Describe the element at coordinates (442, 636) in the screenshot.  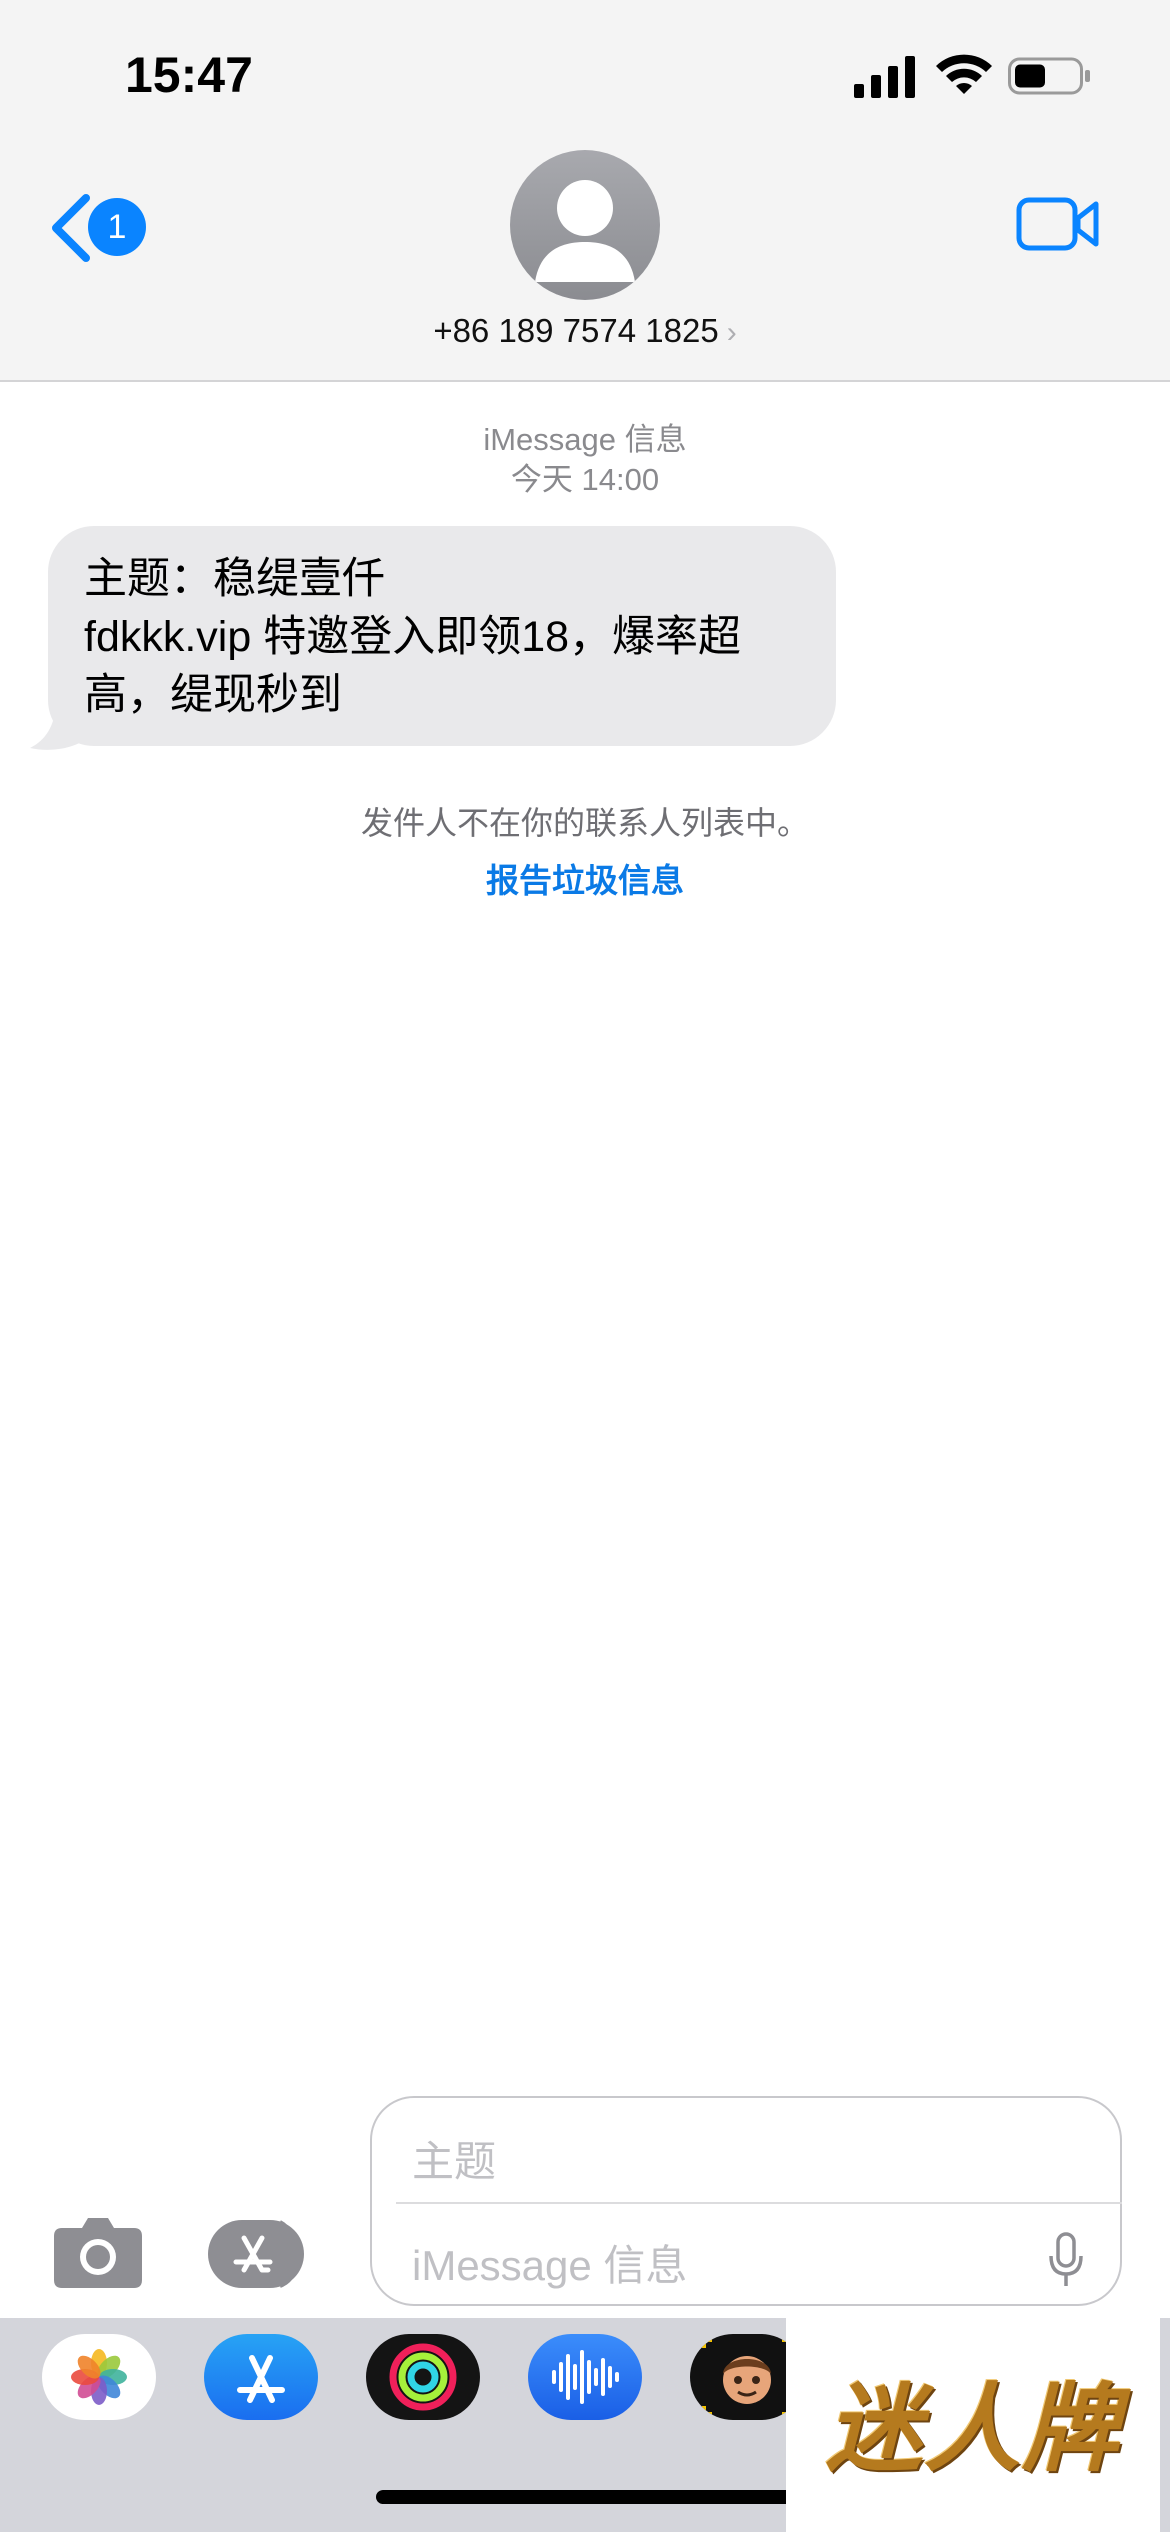
I see `incoming-message-bubble: 主题：稳缇壹仟 fdkkk.vip 特邀登入即领18，爆率超高，缇现秒到` at that location.